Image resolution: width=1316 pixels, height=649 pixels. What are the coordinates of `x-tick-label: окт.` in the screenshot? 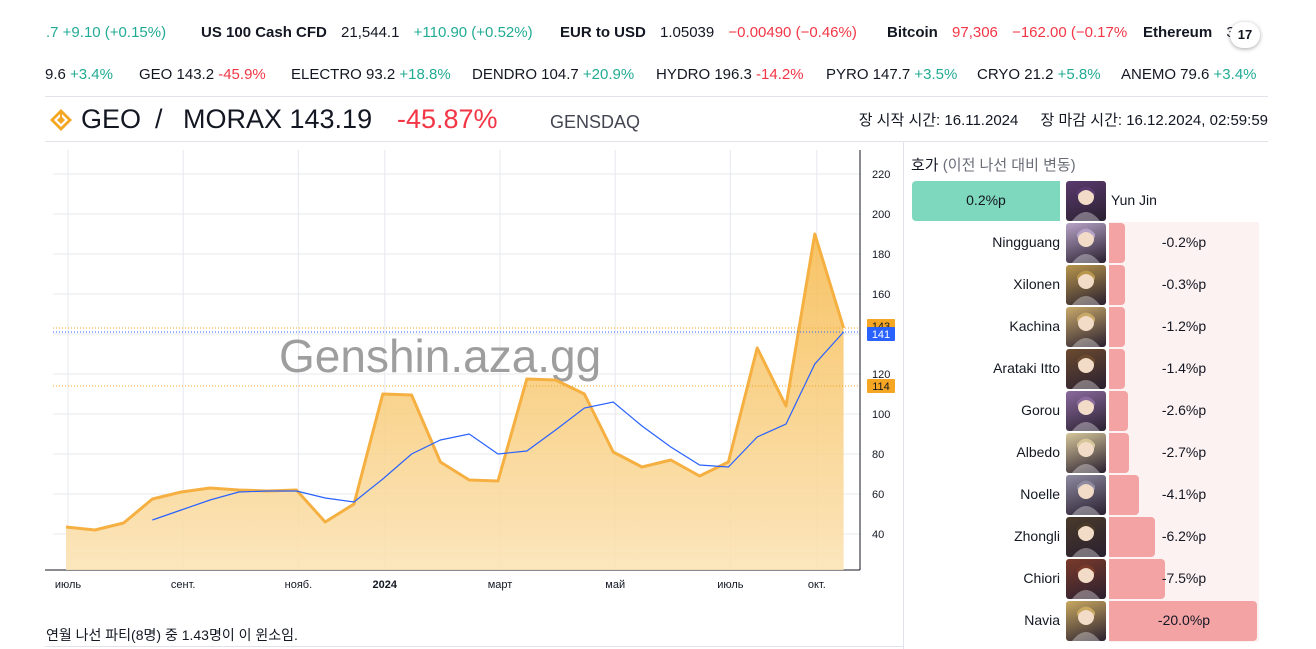 It's located at (817, 585).